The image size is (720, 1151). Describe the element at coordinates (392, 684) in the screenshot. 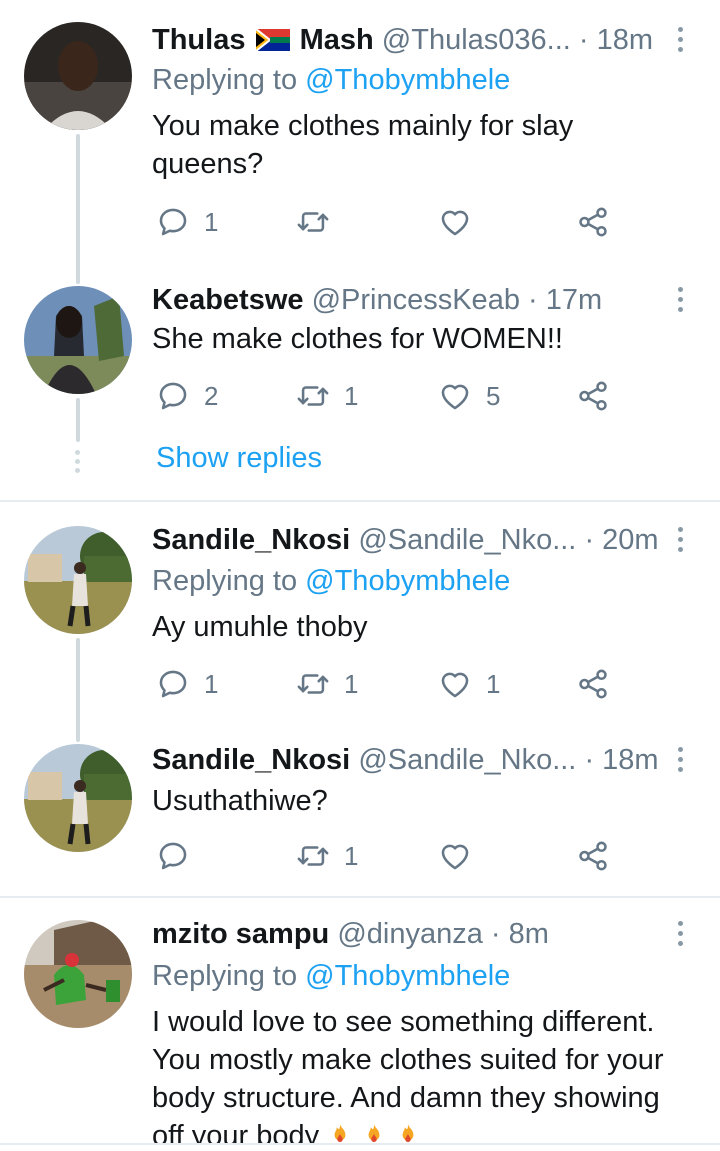

I see `tweet-actions: 1 1 1` at that location.